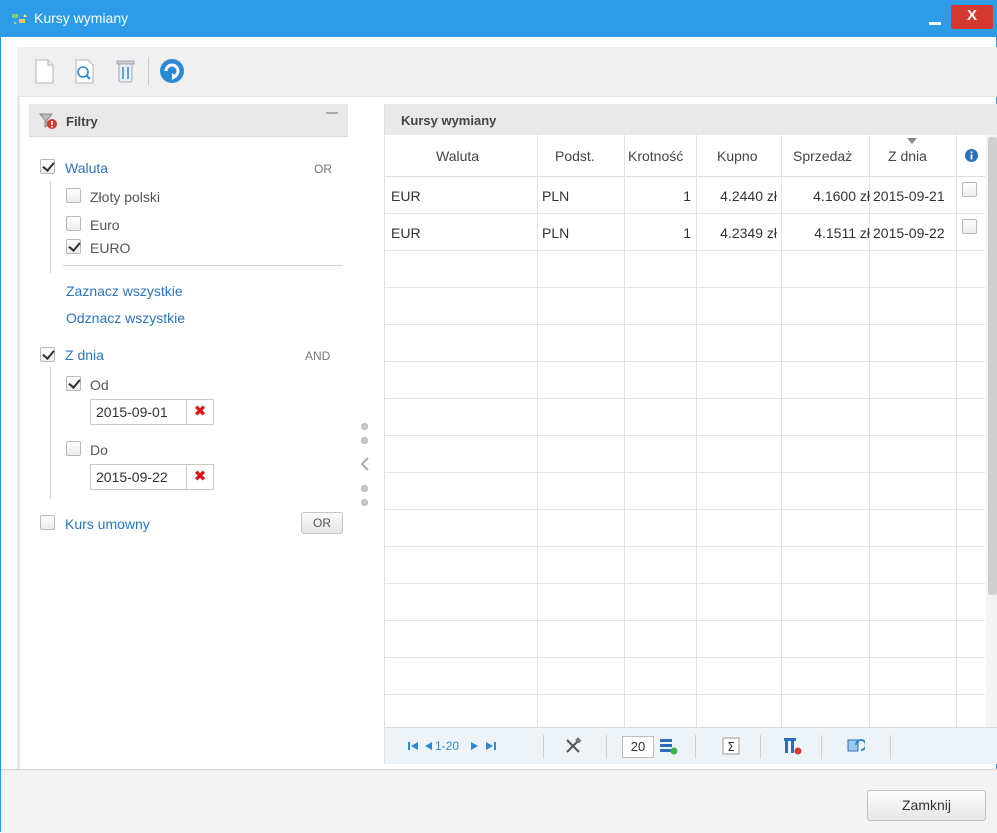 This screenshot has width=997, height=833. Describe the element at coordinates (105, 225) in the screenshot. I see `option-euro-label: Euro` at that location.